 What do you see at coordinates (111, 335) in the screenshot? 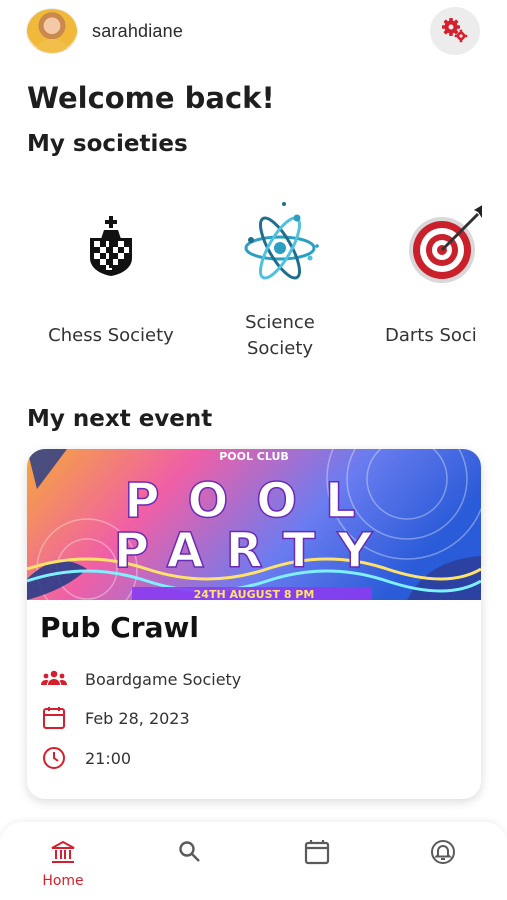
I see `society-name: Chess Society` at bounding box center [111, 335].